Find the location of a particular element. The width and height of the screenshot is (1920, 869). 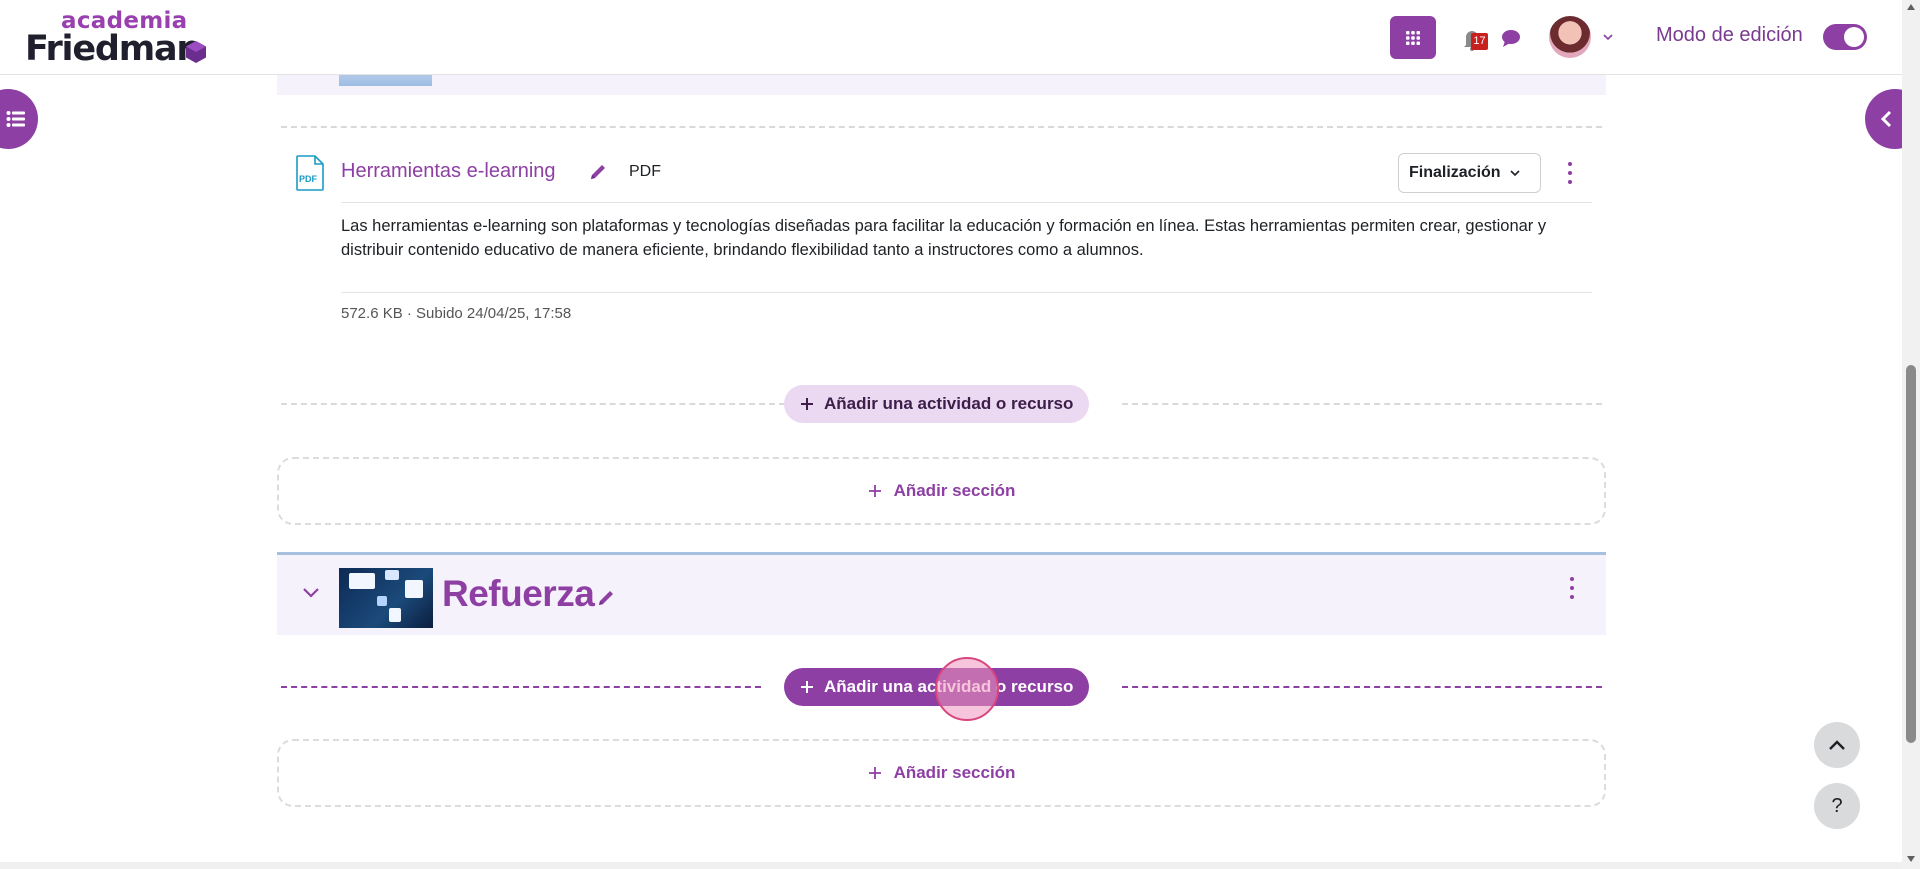

apps-menu-button is located at coordinates (1413, 37).